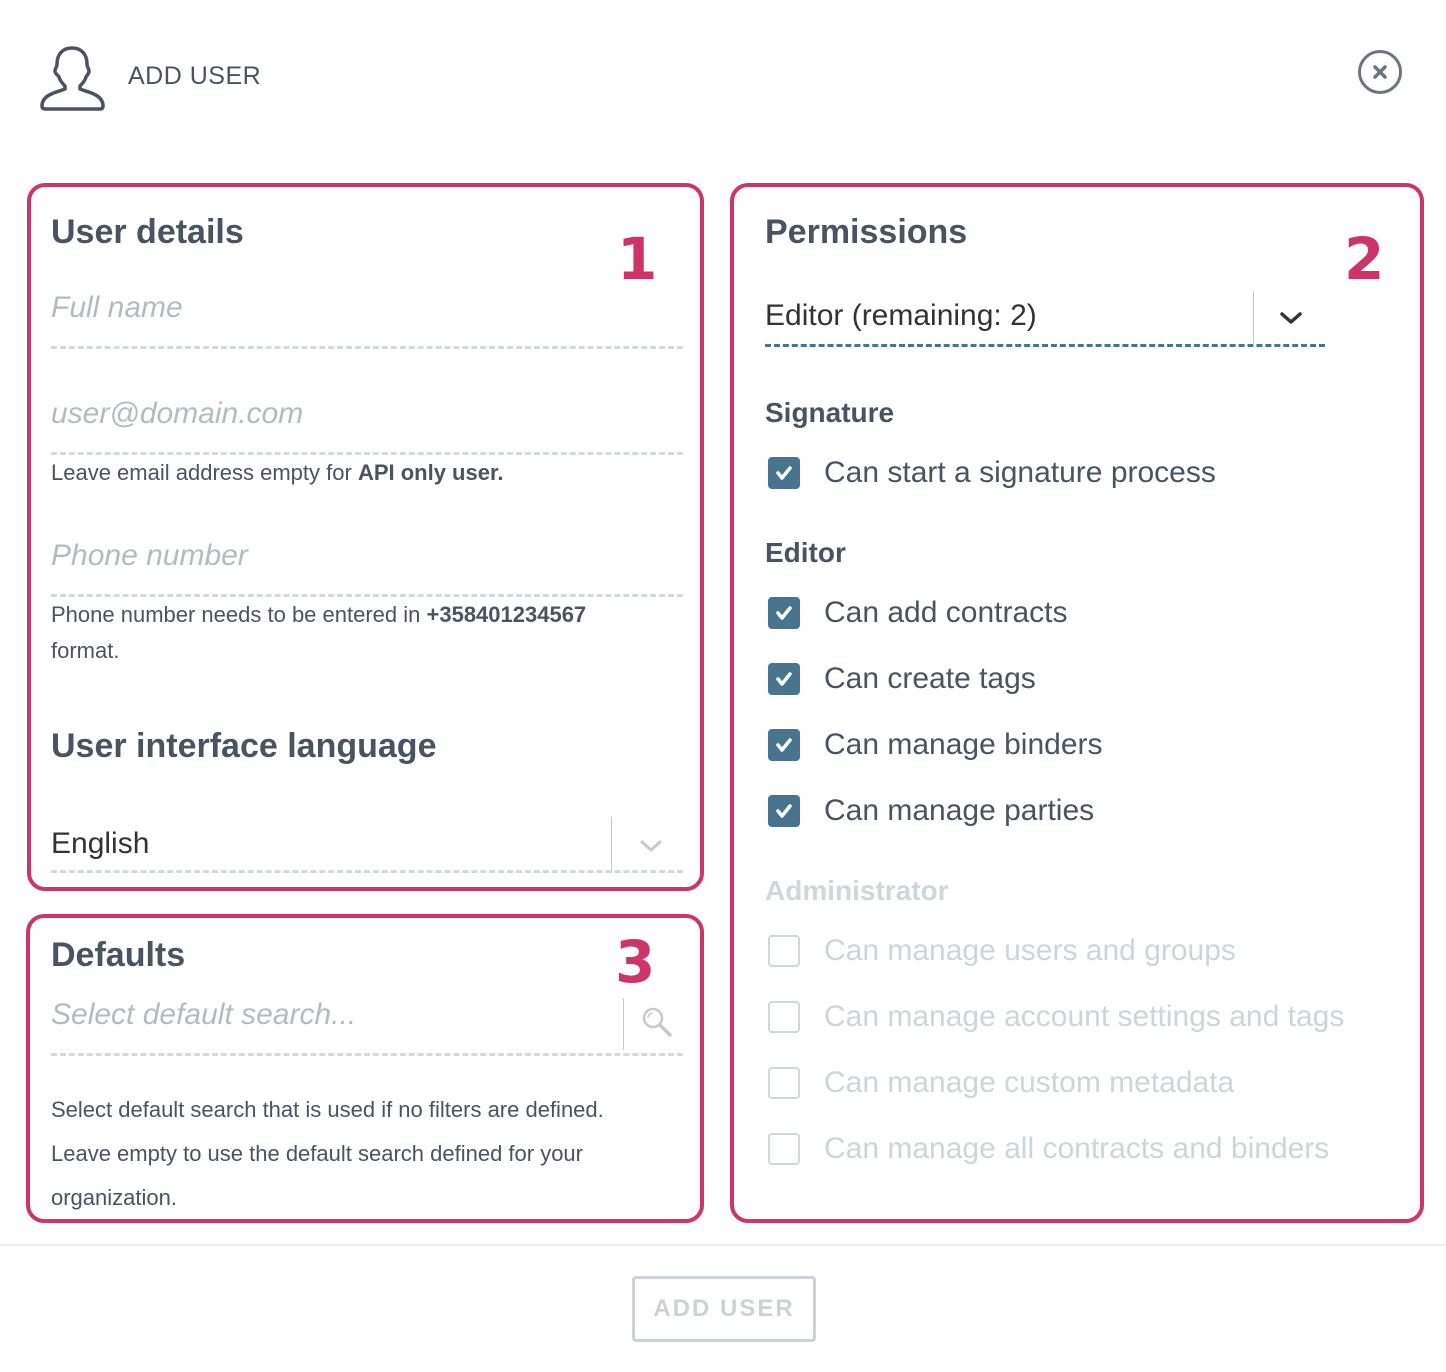 The width and height of the screenshot is (1446, 1372). Describe the element at coordinates (866, 232) in the screenshot. I see `permissions-title: Permissions` at that location.